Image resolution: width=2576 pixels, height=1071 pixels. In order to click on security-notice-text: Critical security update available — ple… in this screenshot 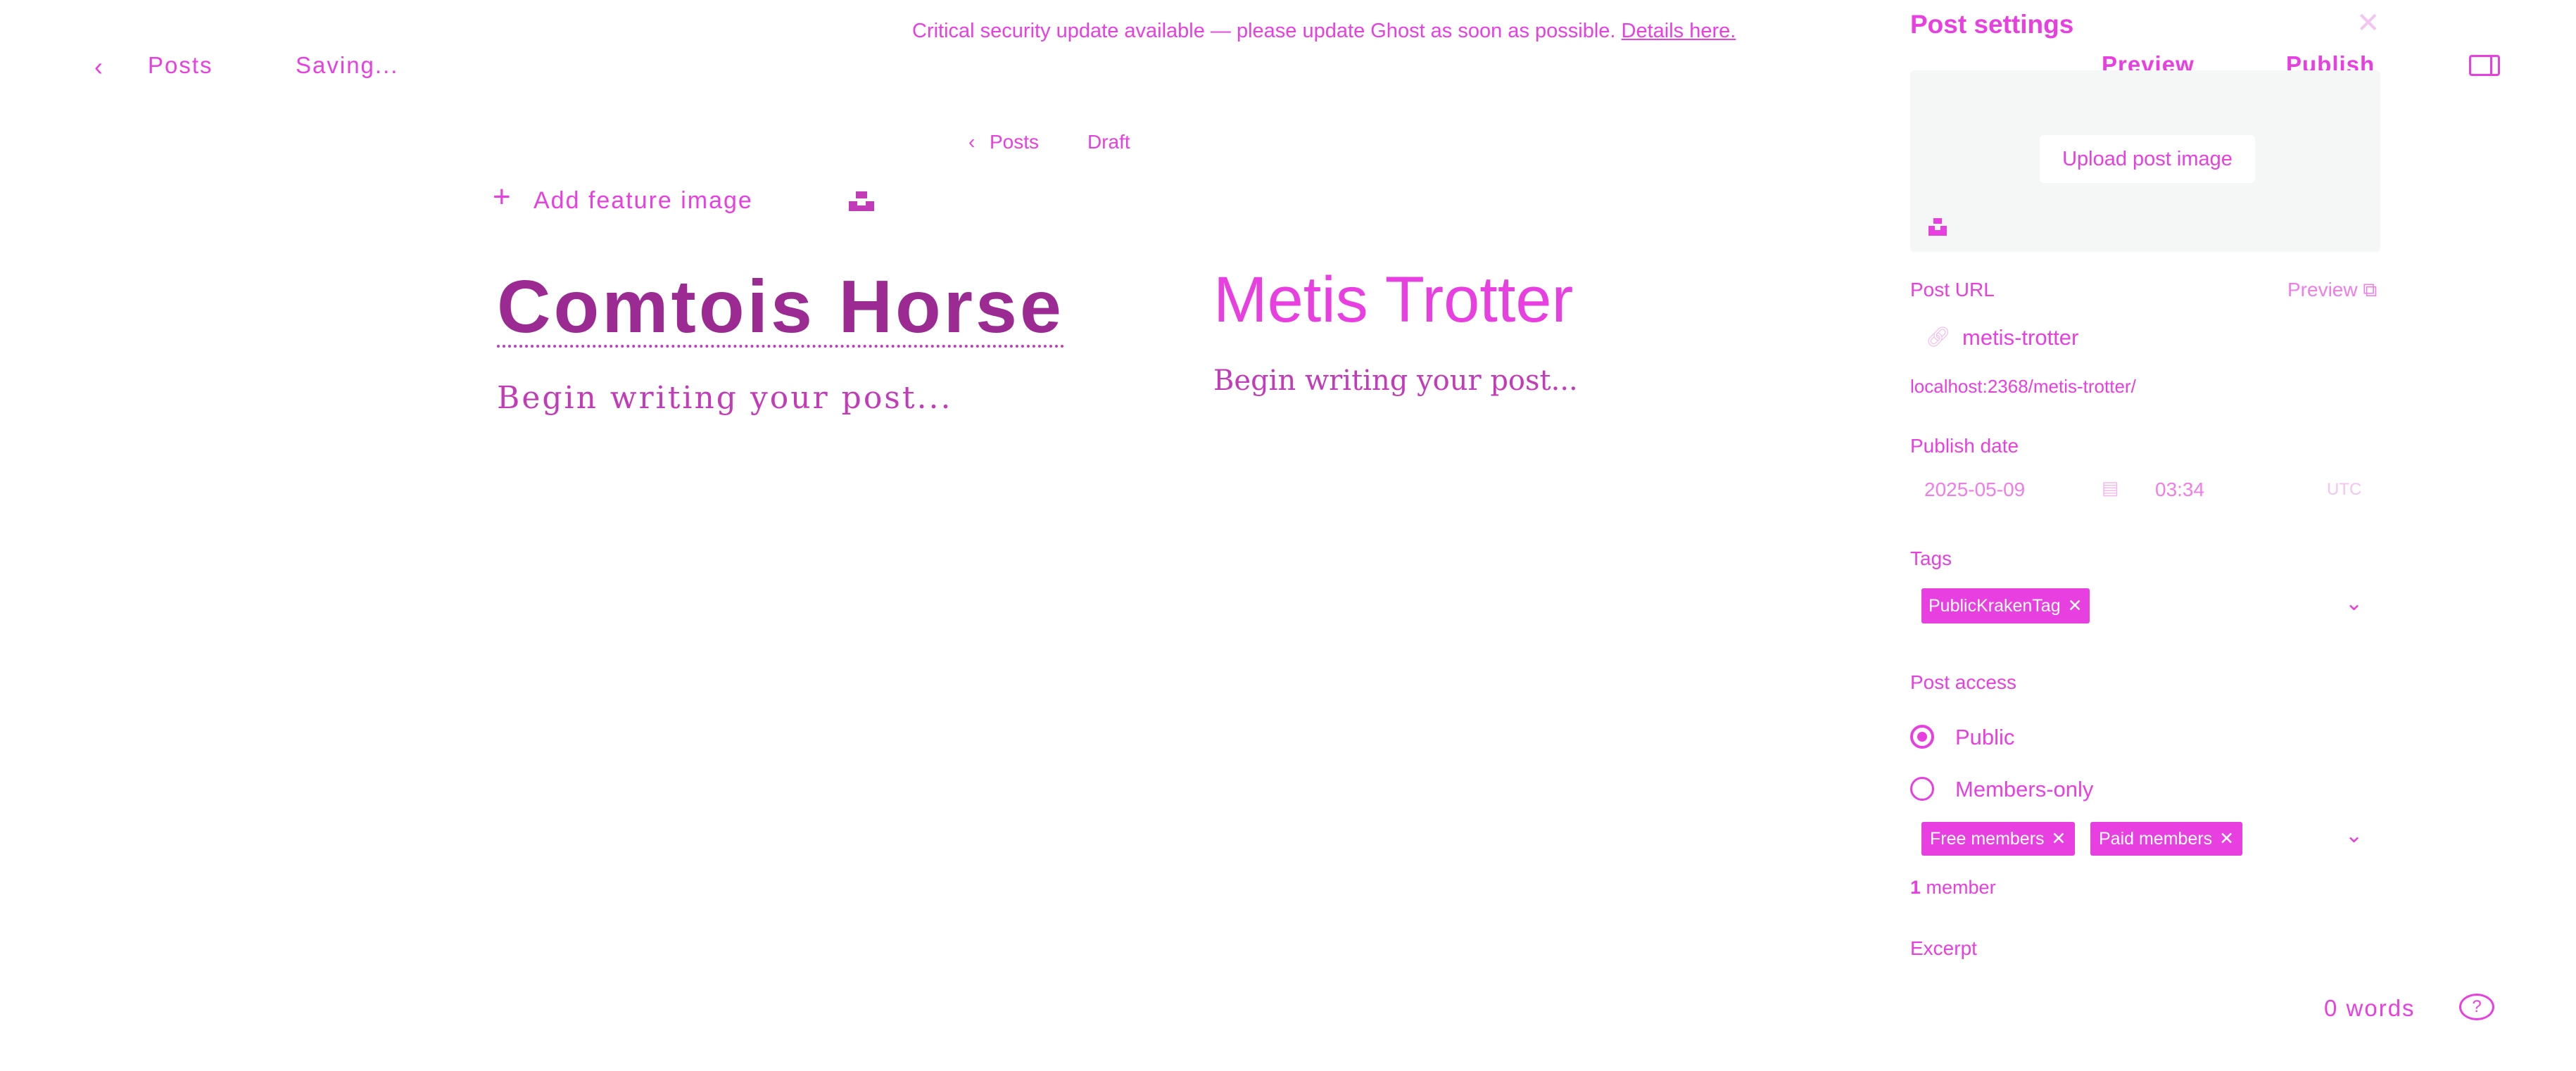, I will do `click(1264, 31)`.